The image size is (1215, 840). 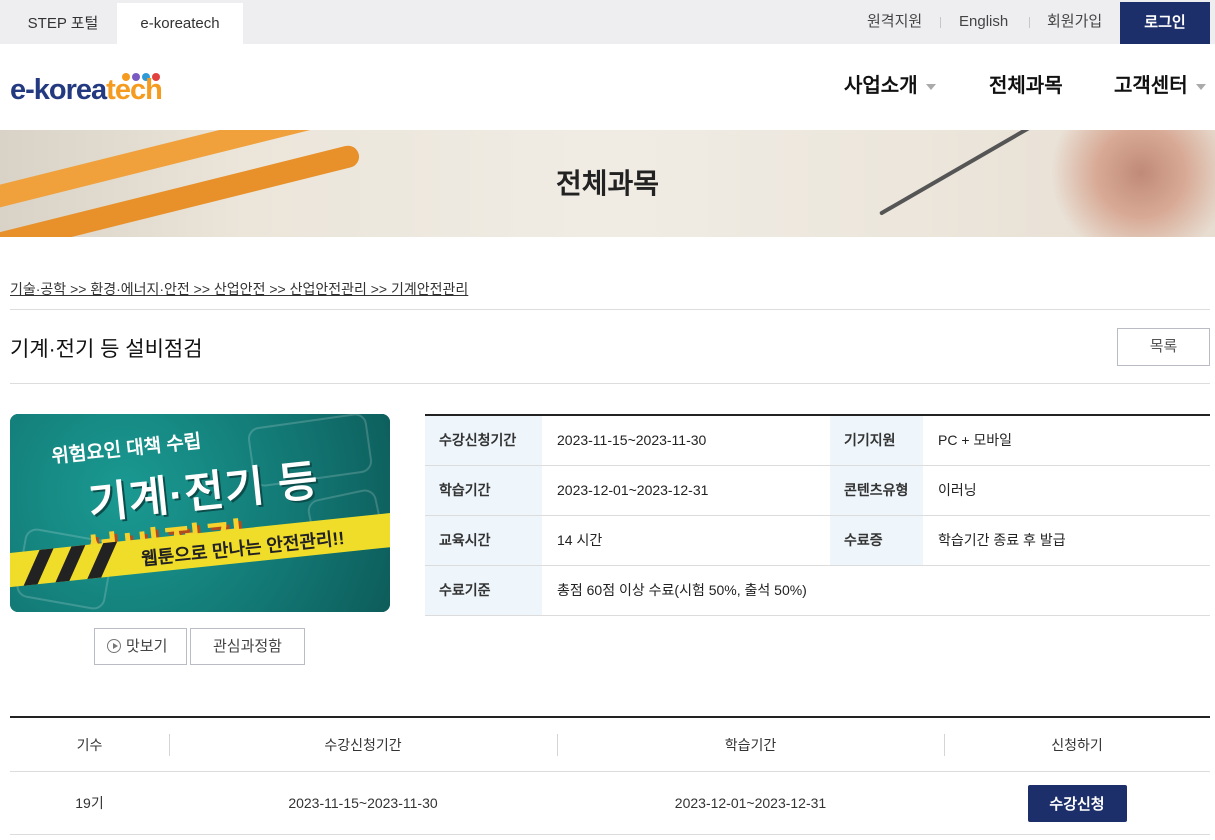 I want to click on nav-all-courses: 전체과목, so click(x=1026, y=86).